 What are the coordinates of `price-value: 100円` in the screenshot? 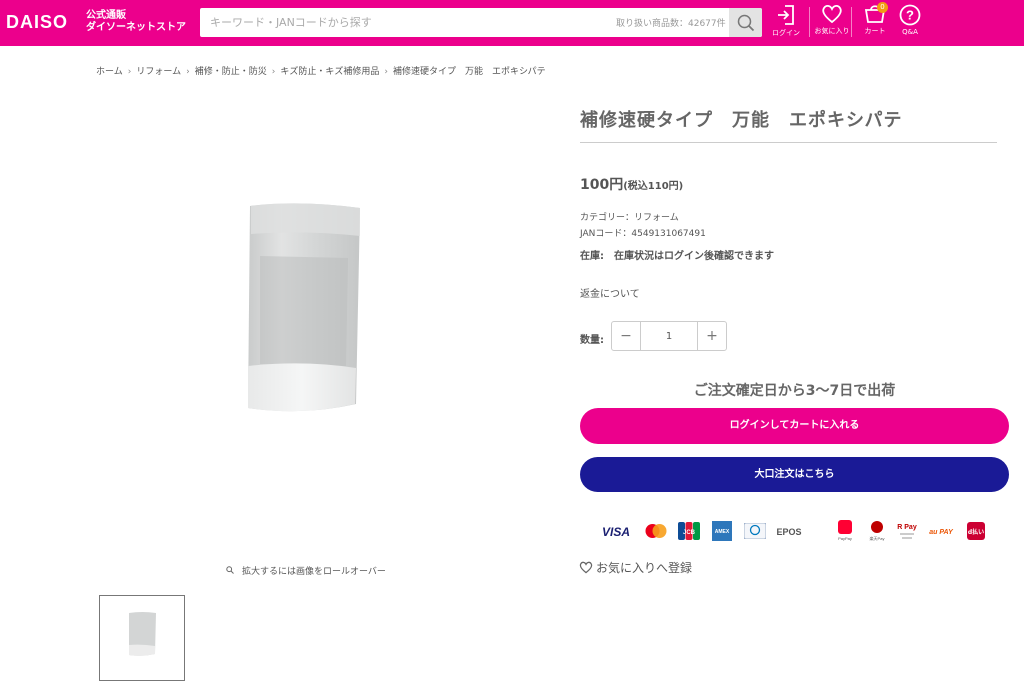 It's located at (602, 185).